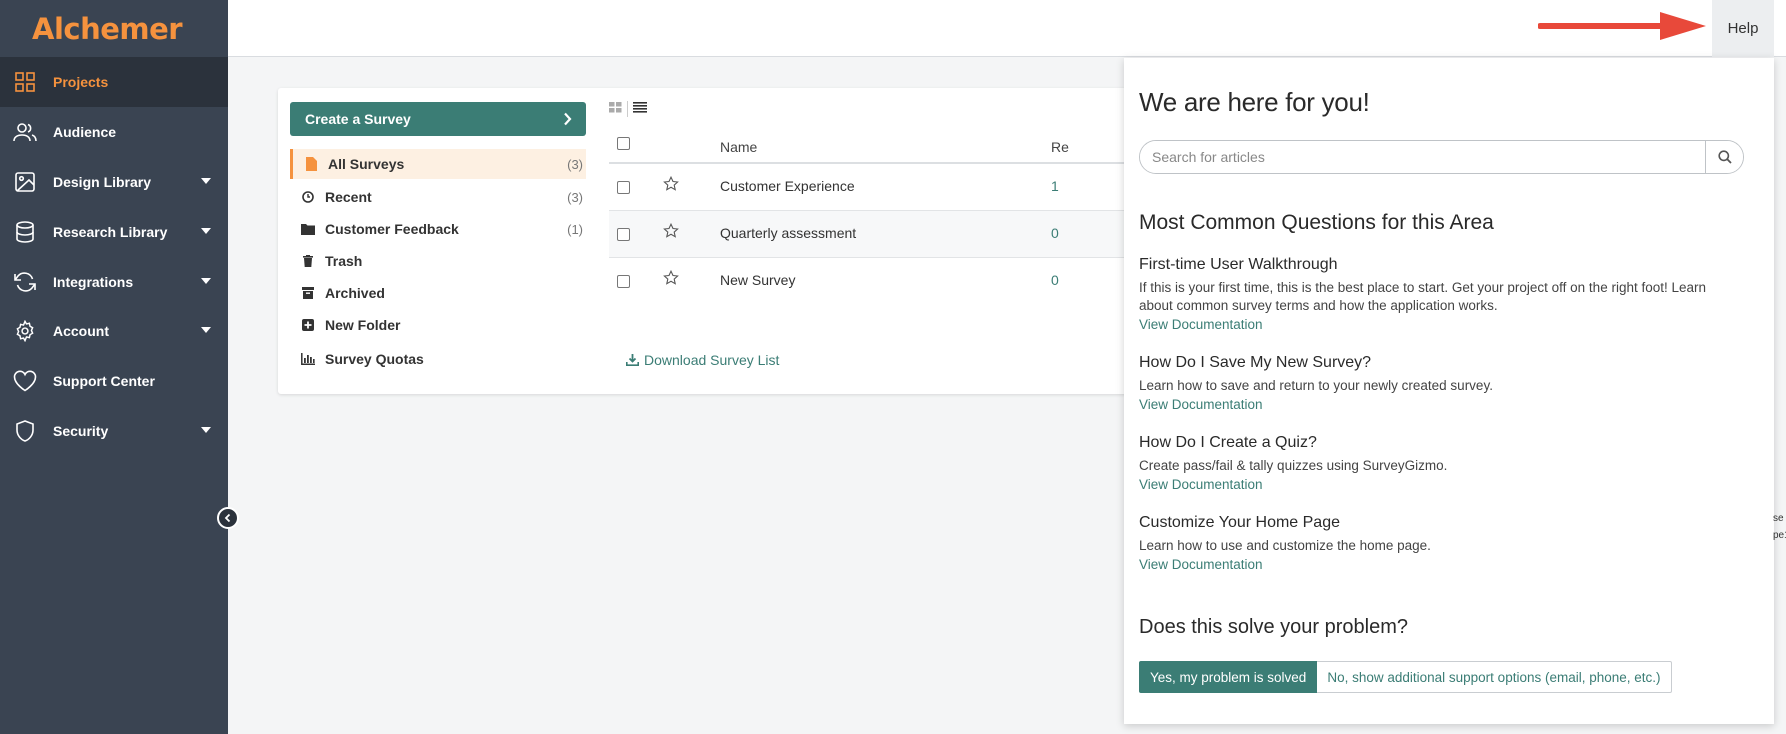  I want to click on table-row: Quarterly assessment 0, so click(878, 234).